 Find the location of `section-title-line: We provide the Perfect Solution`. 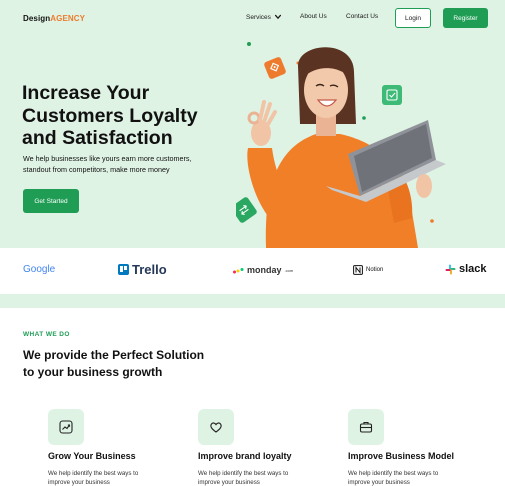

section-title-line: We provide the Perfect Solution is located at coordinates (114, 355).